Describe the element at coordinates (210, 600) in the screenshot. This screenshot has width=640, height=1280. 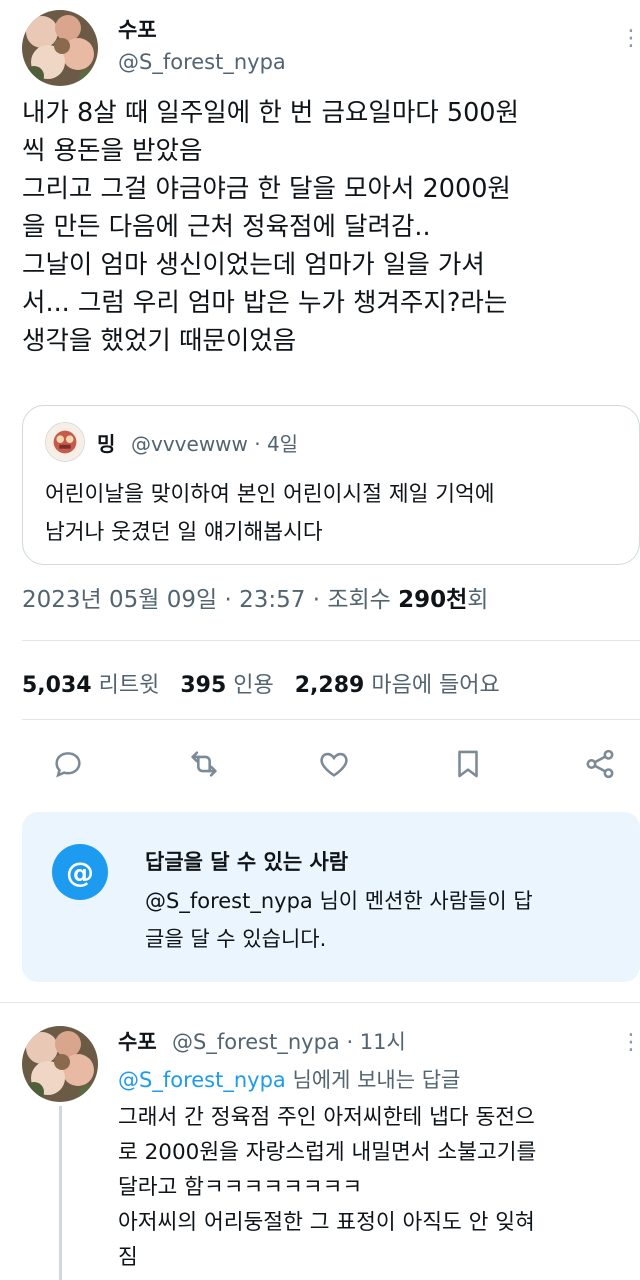
I see `tweet-datetime: 2023년 05월 09일 · 23:57 · 조회수` at that location.